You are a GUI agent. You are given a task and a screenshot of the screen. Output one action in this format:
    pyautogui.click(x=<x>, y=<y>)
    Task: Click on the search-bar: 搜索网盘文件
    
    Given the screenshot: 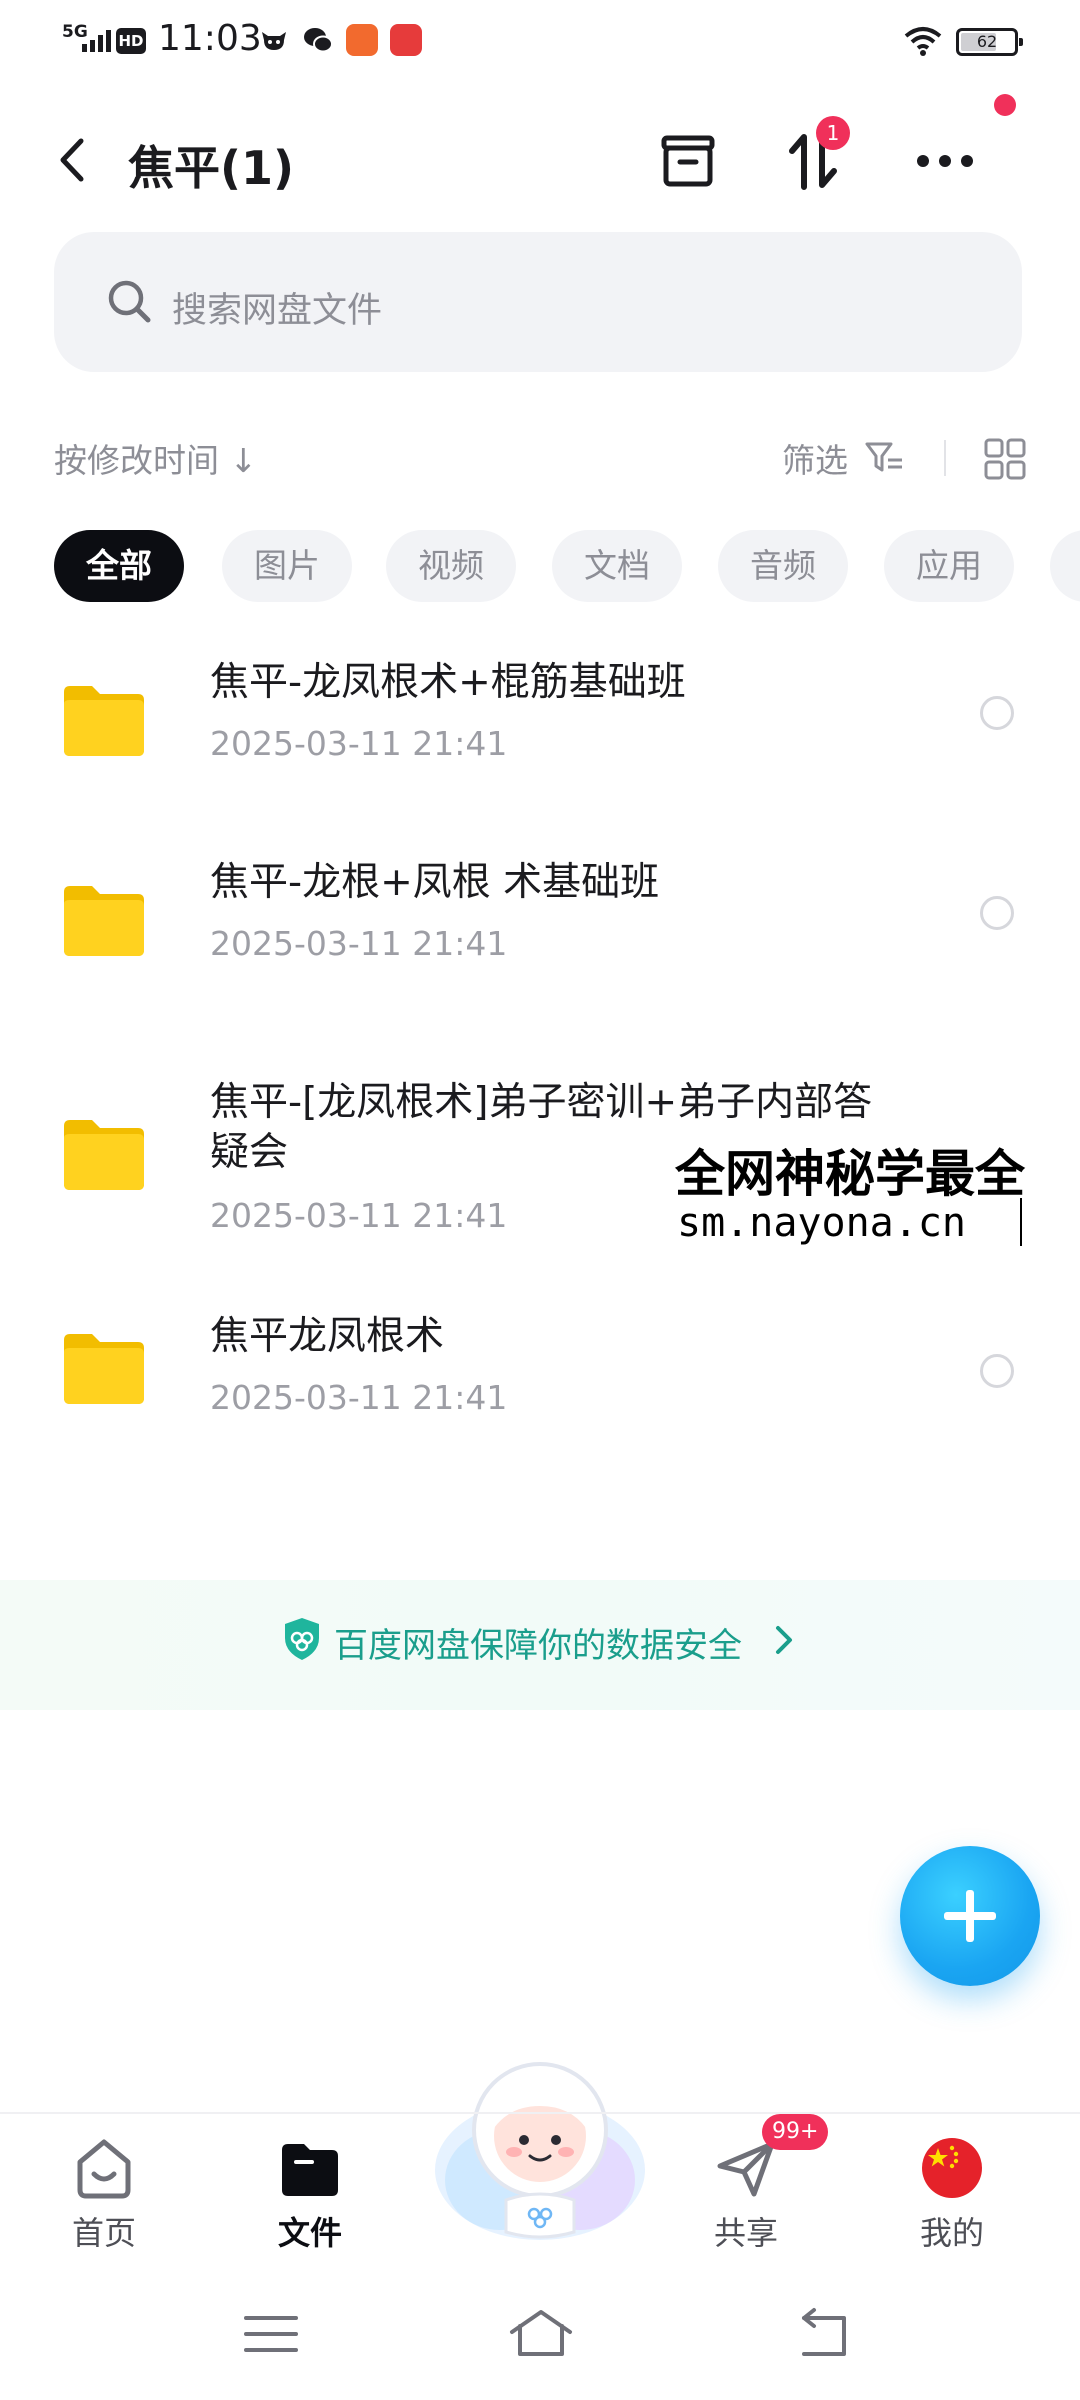 What is the action you would take?
    pyautogui.click(x=538, y=302)
    